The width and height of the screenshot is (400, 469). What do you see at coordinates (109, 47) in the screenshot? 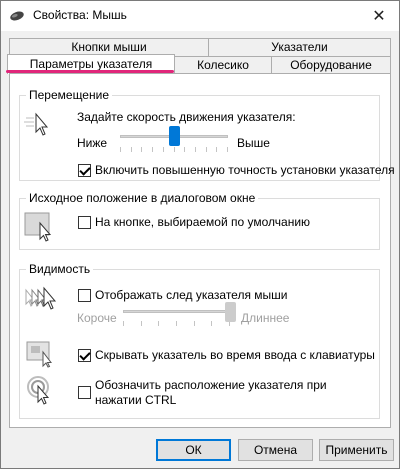
I see `tab-label: Кнопки мыши` at bounding box center [109, 47].